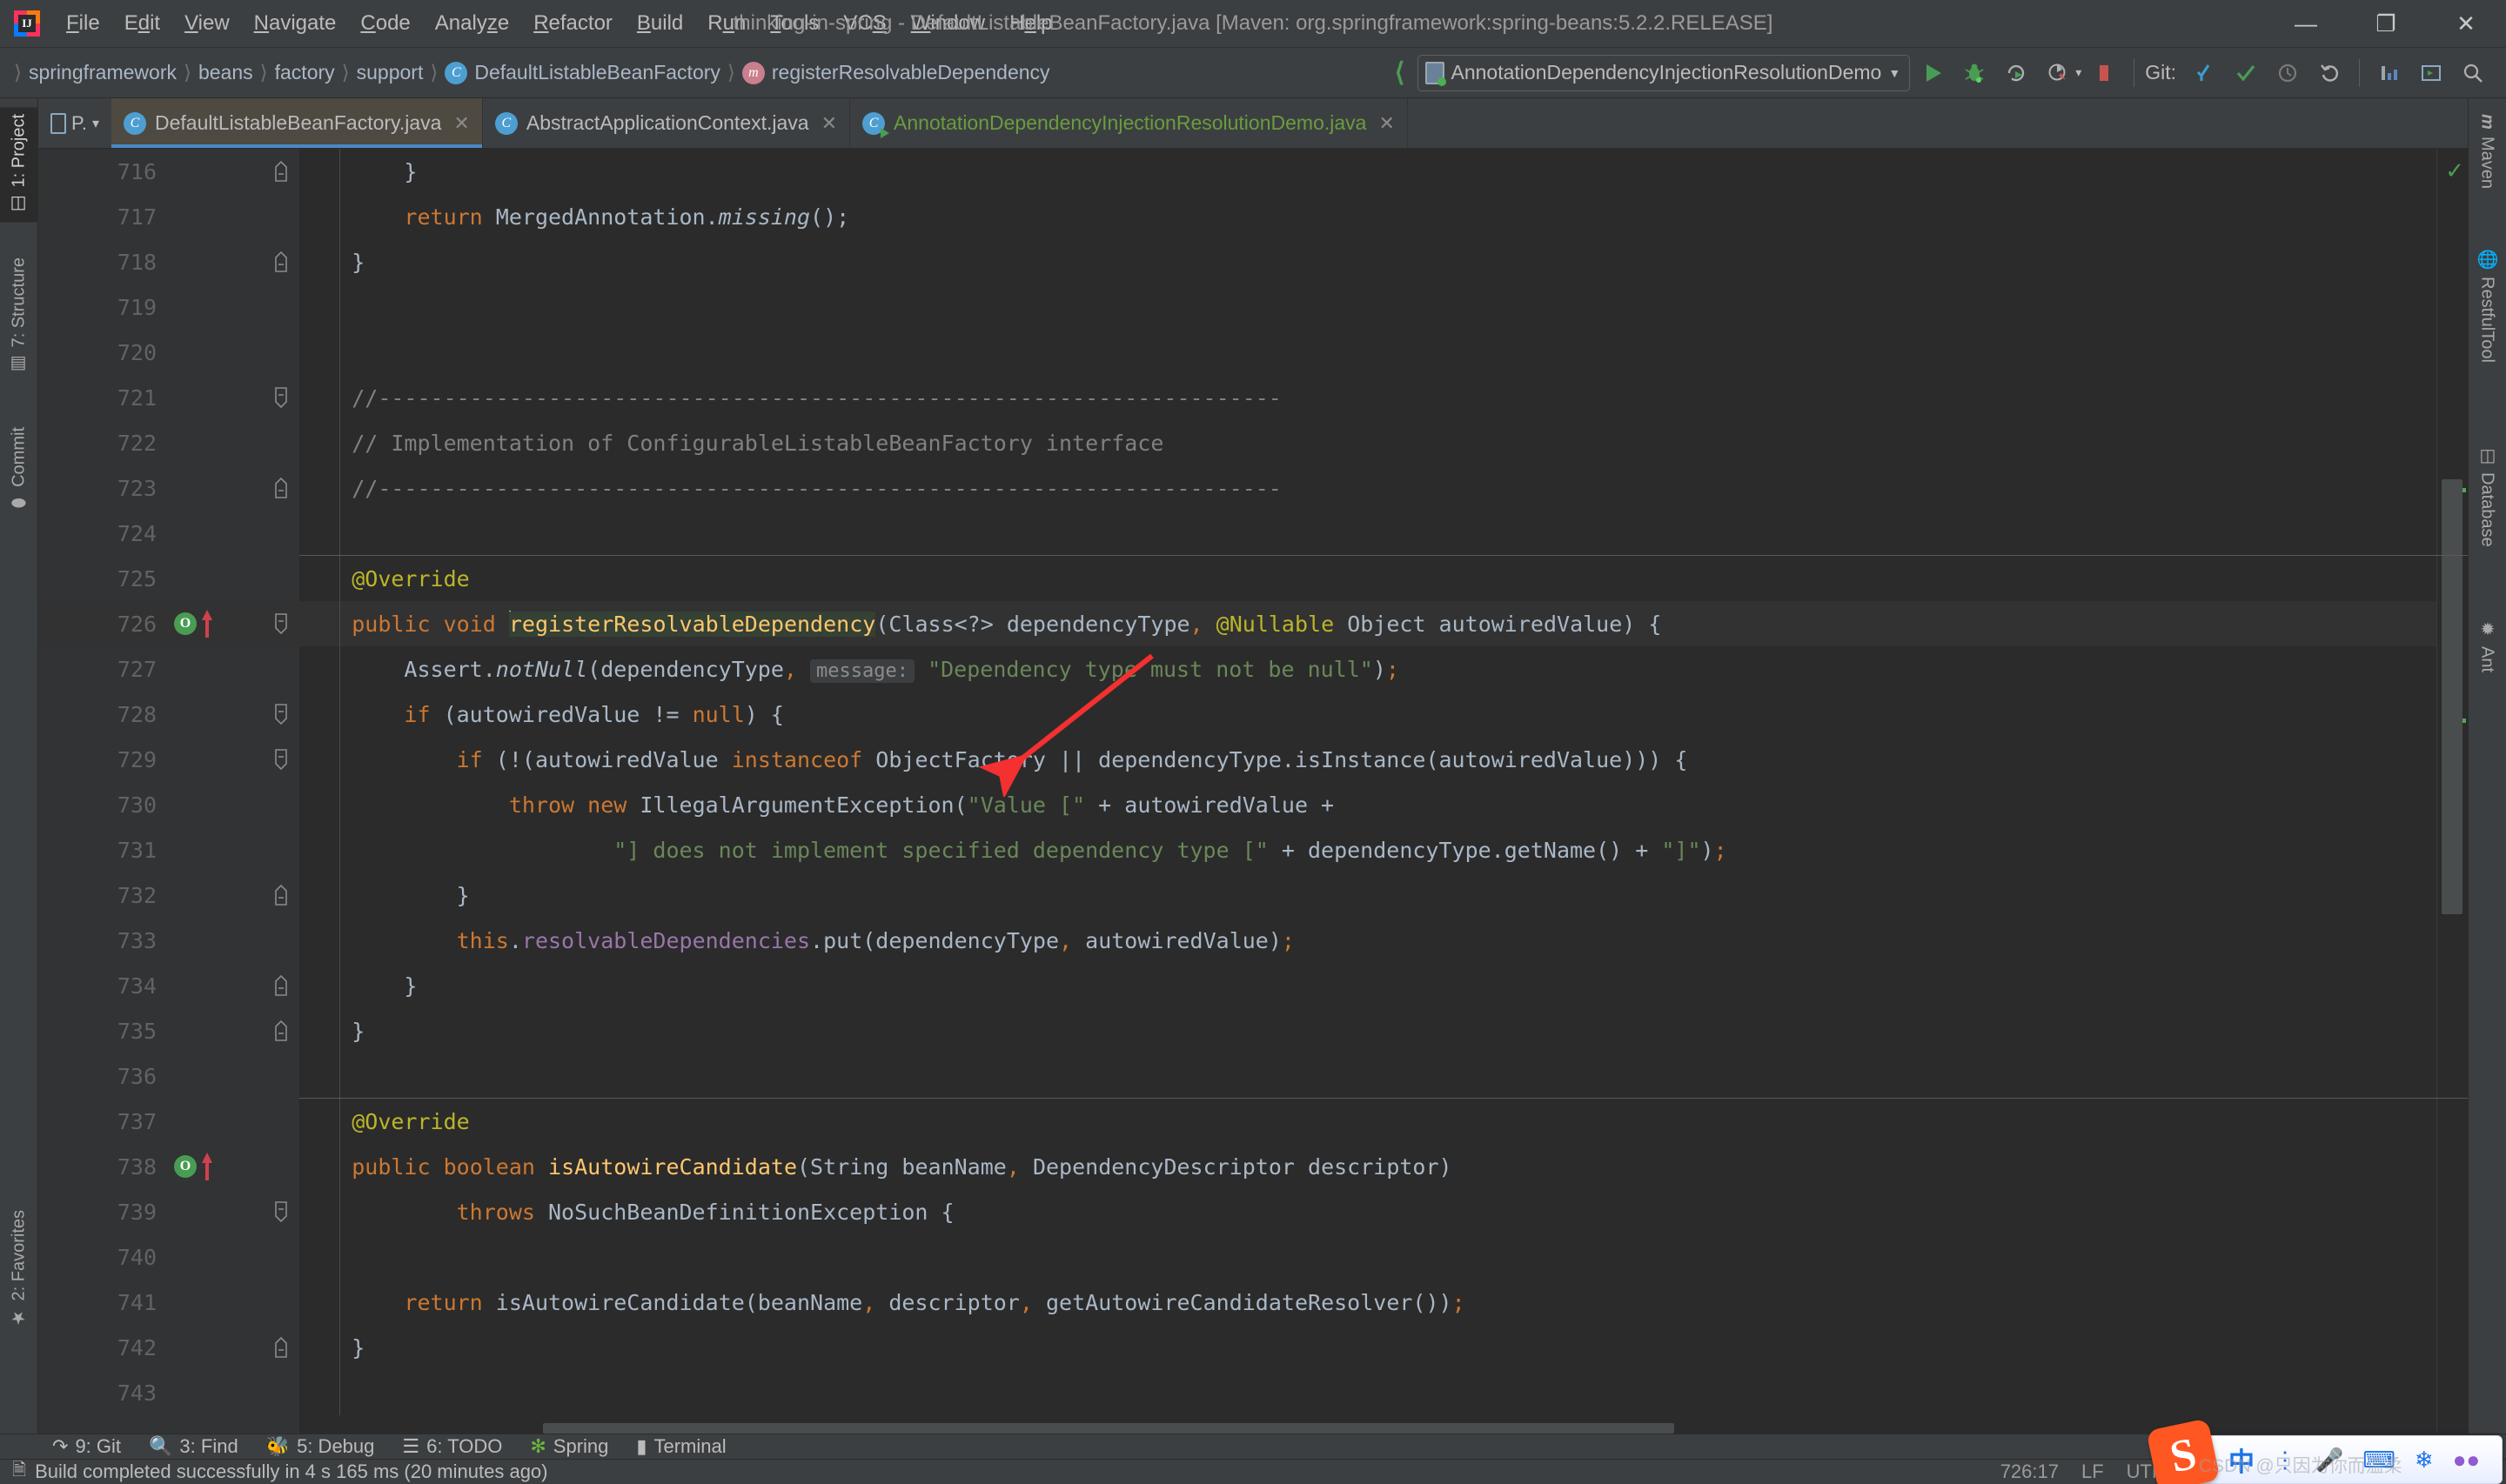 The image size is (2506, 1484). Describe the element at coordinates (2329, 1460) in the screenshot. I see `microphone-icon: 🎤` at that location.